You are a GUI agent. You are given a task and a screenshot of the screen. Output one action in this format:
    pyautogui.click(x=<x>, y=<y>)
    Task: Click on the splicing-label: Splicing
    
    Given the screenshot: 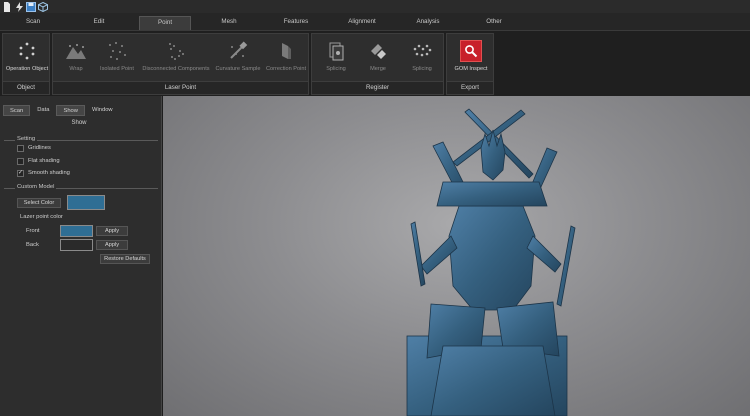 What is the action you would take?
    pyautogui.click(x=336, y=69)
    